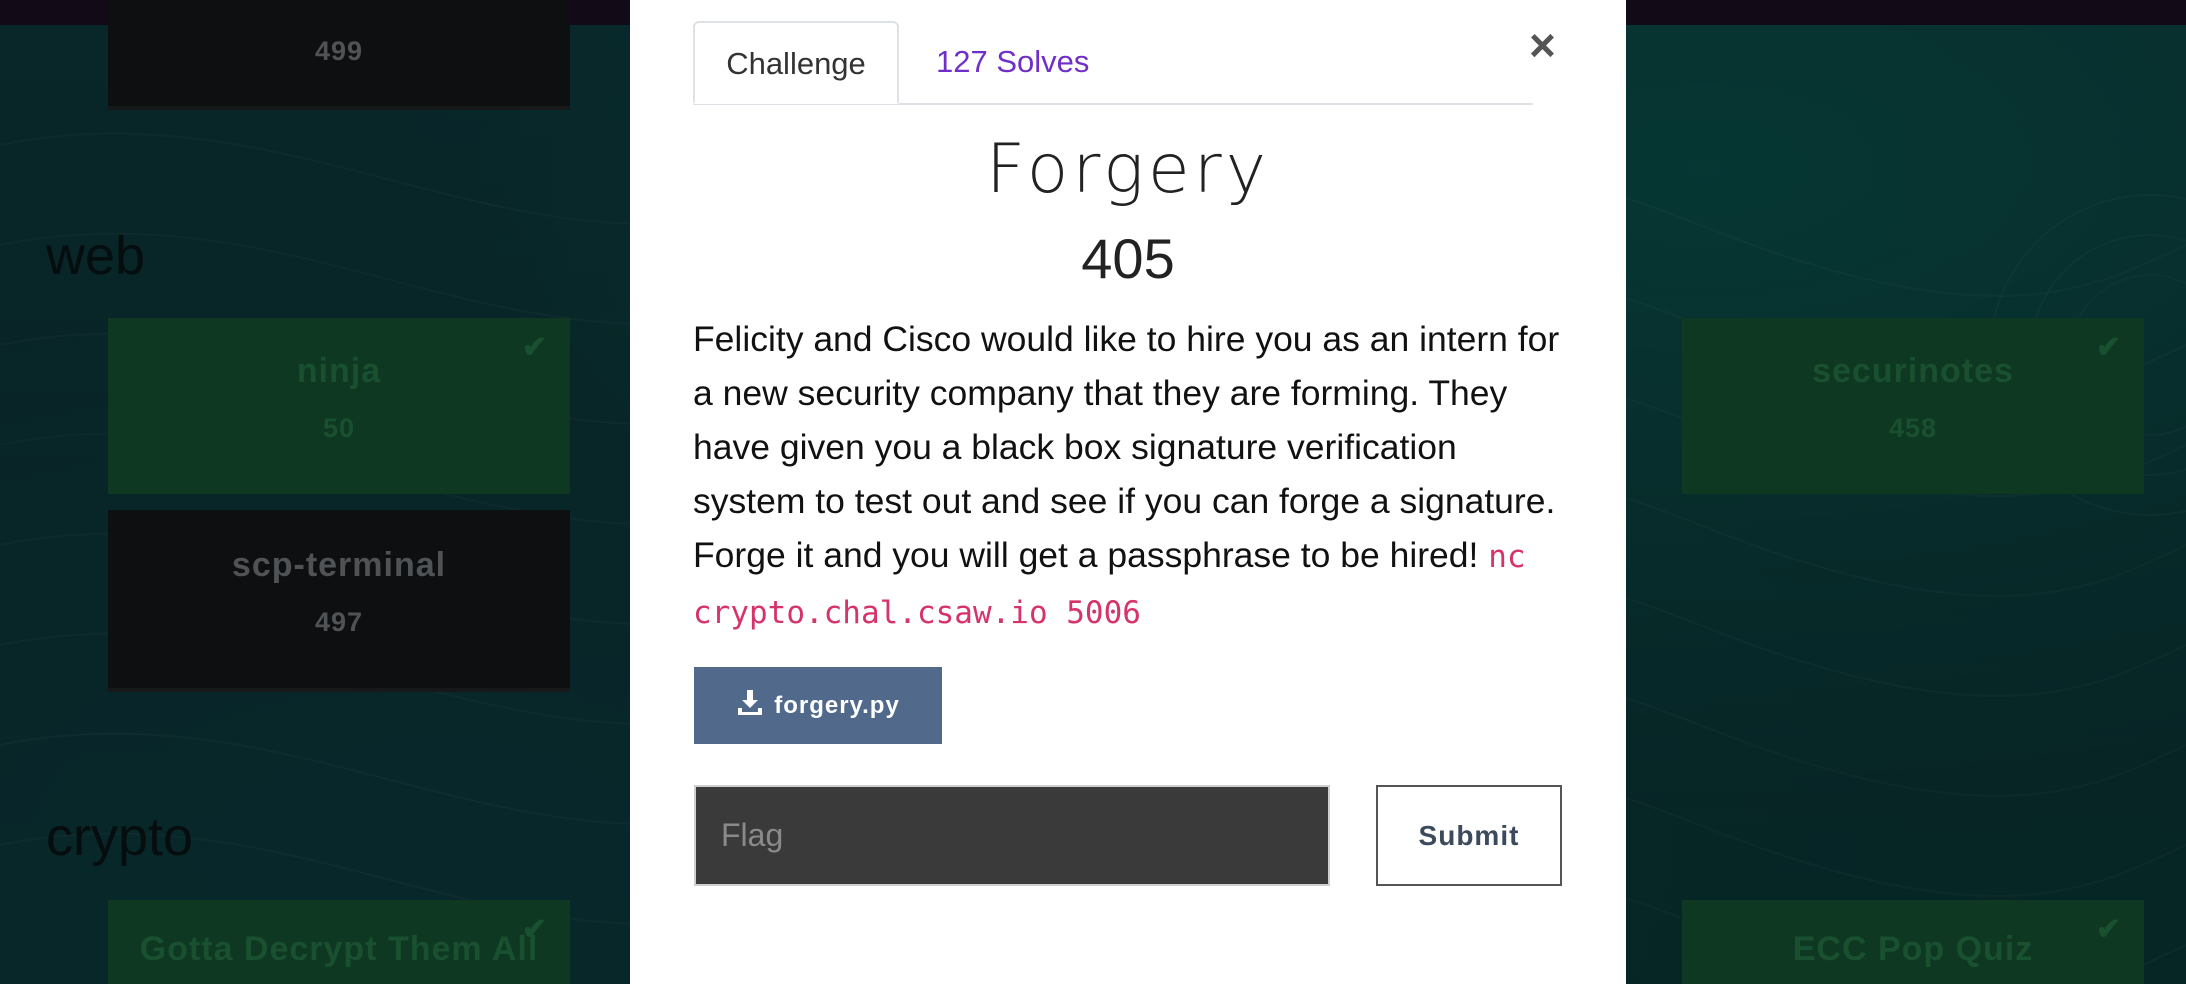 The image size is (2186, 984). I want to click on challenge-name: Forgery, so click(1128, 169).